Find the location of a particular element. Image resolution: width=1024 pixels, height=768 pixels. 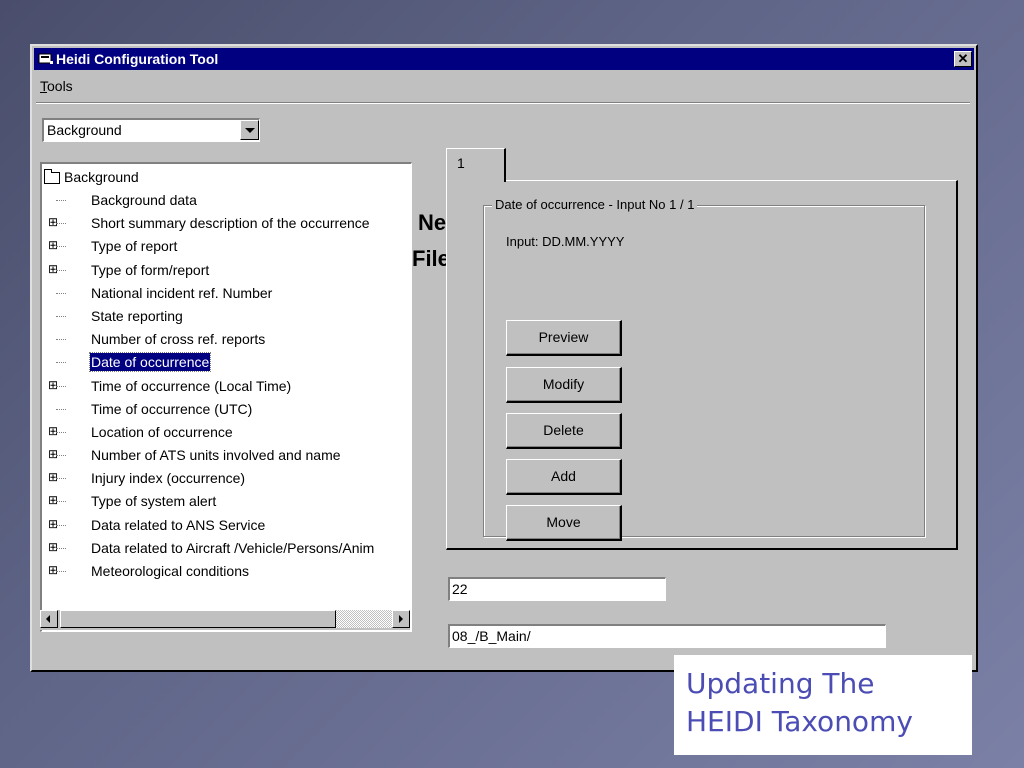

input-format-label: Input: DD.MM.YYYY is located at coordinates (565, 241).